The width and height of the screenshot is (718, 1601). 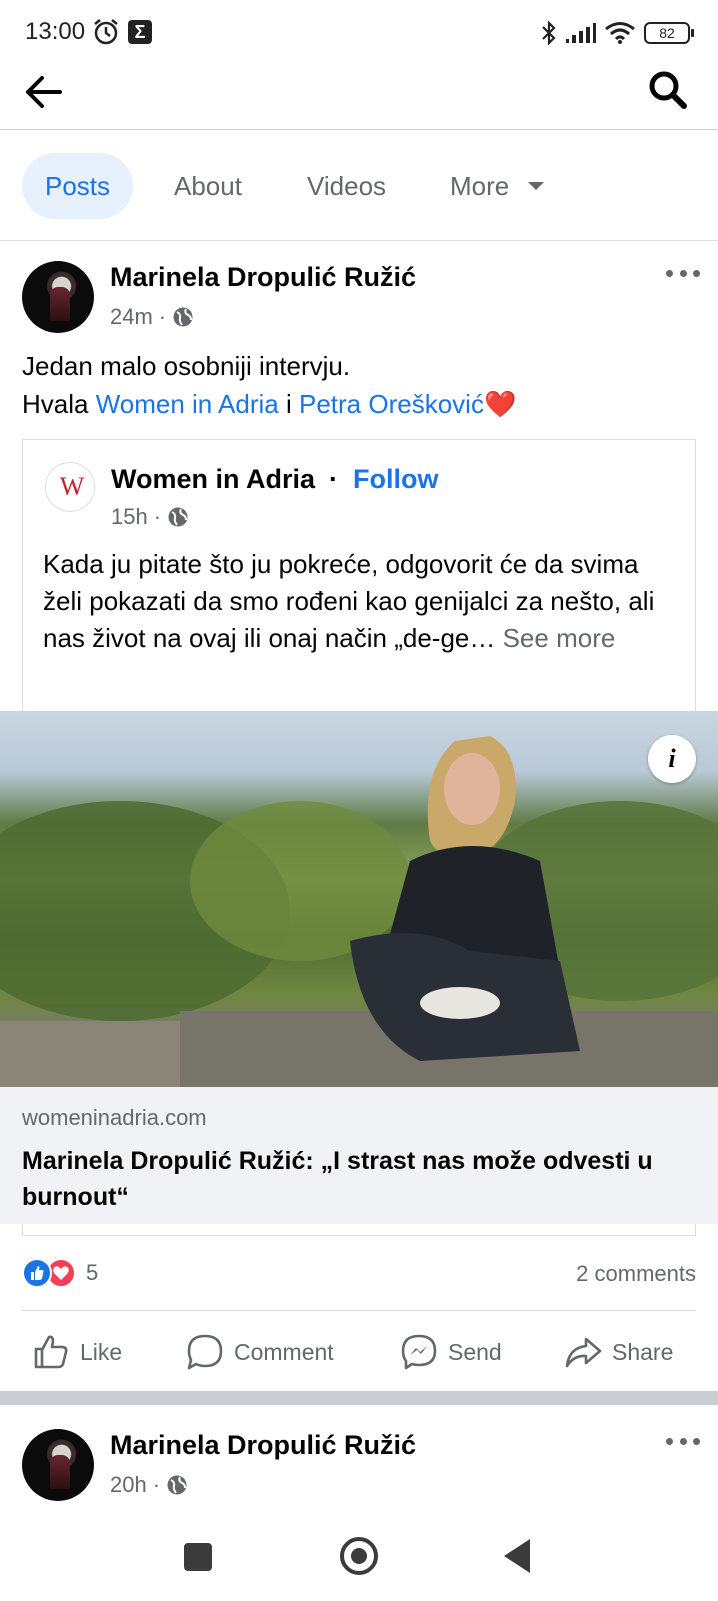 What do you see at coordinates (78, 186) in the screenshot?
I see `tab-posts: Posts` at bounding box center [78, 186].